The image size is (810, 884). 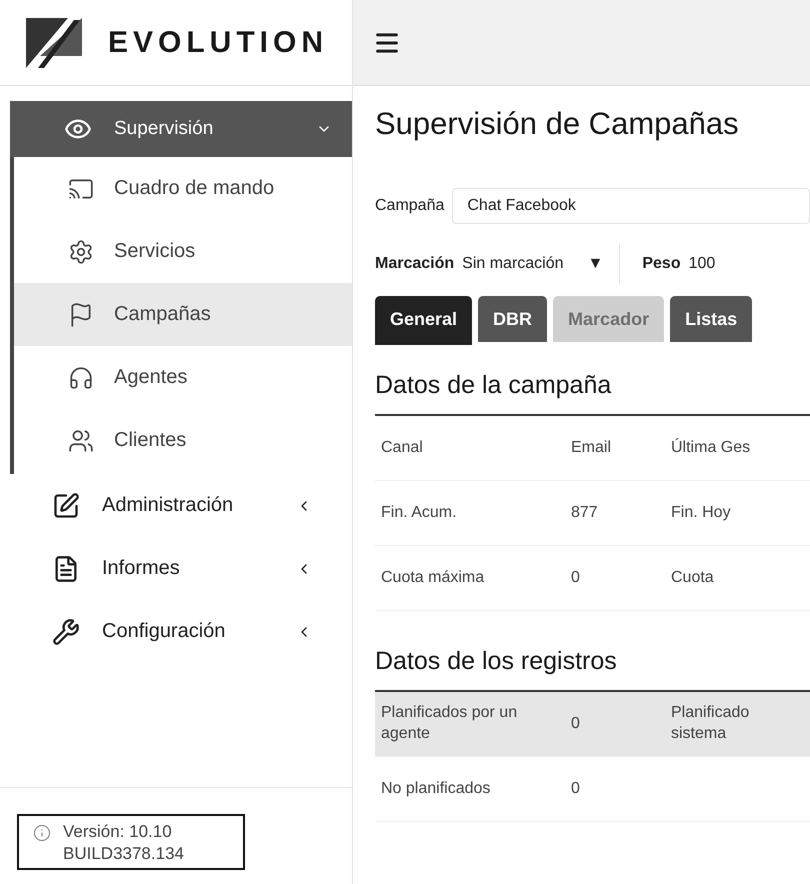 I want to click on logo-icon, so click(x=54, y=43).